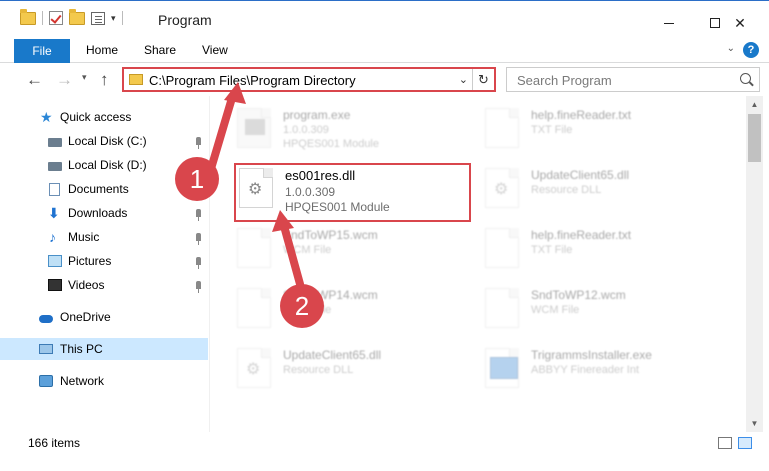 This screenshot has height=471, width=769. I want to click on video-icon, so click(55, 285).